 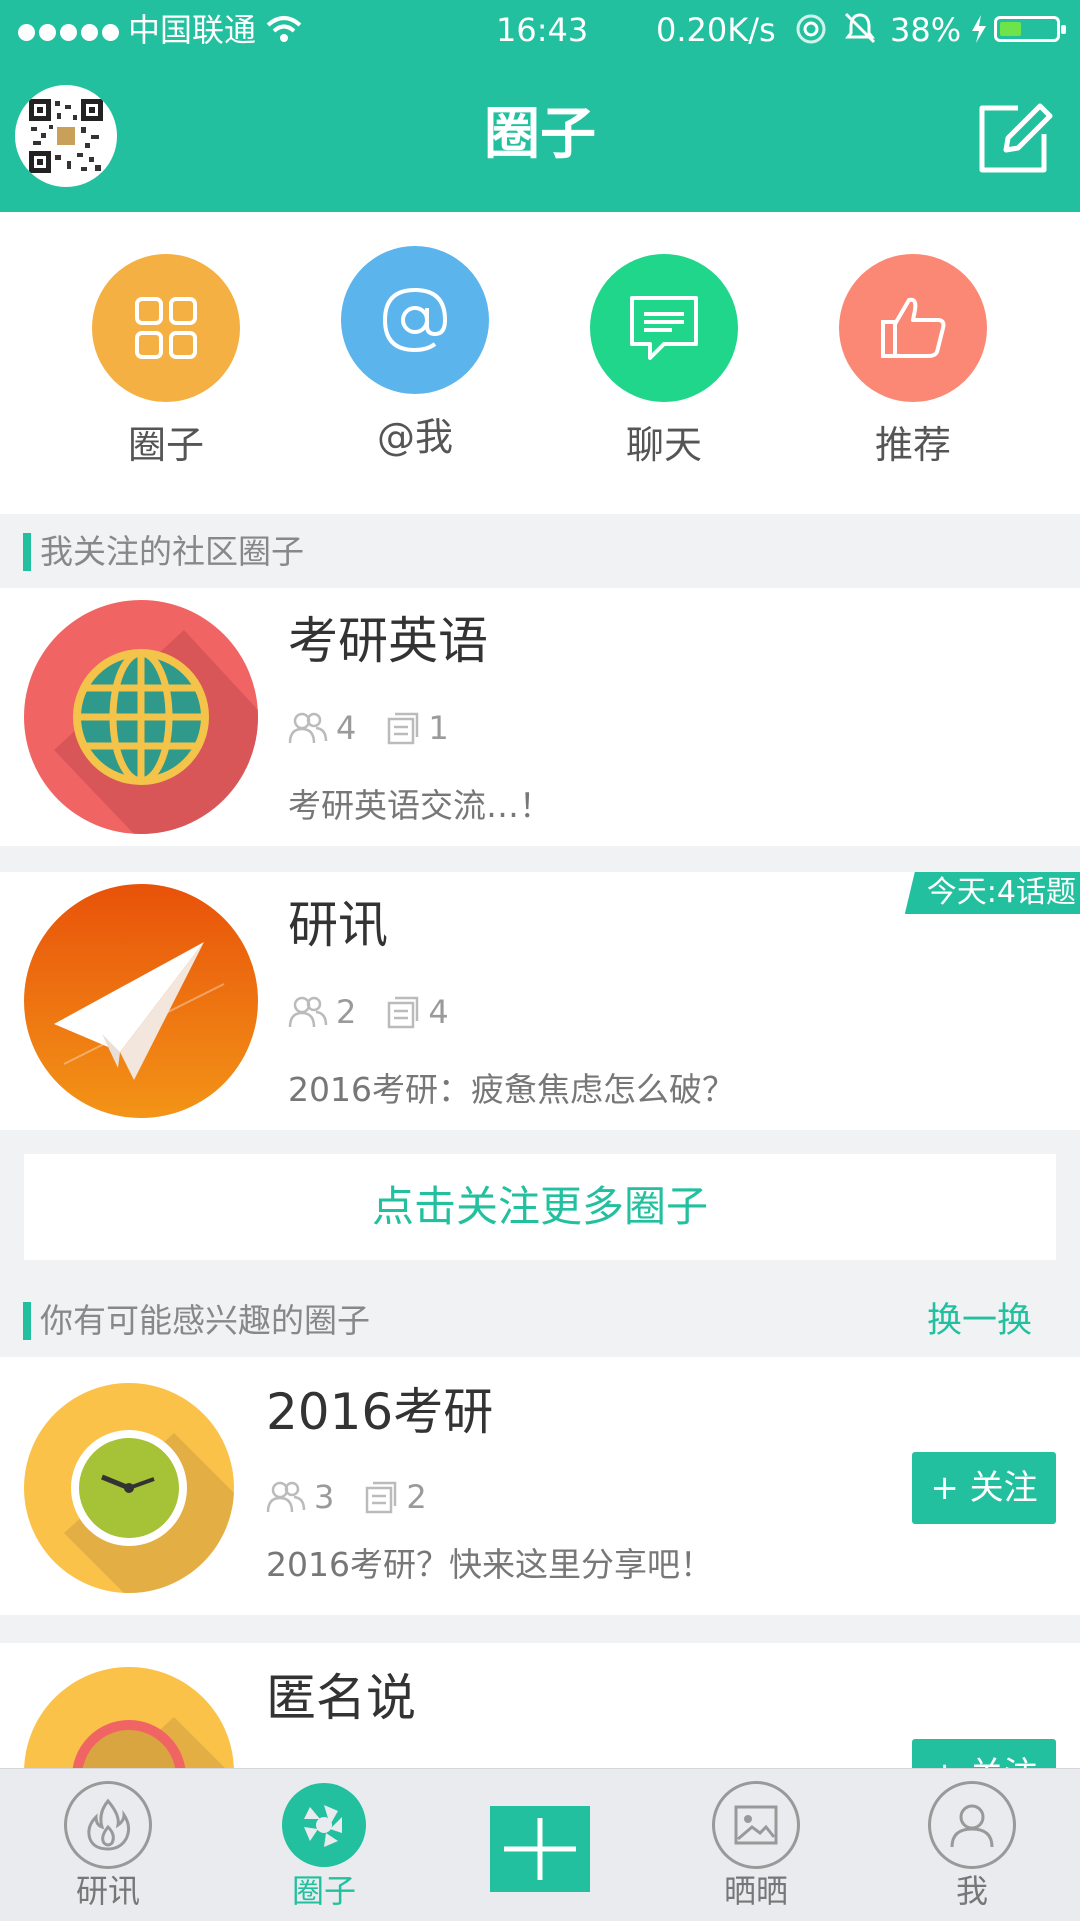 I want to click on flame-icon-wrap, so click(x=108, y=1825).